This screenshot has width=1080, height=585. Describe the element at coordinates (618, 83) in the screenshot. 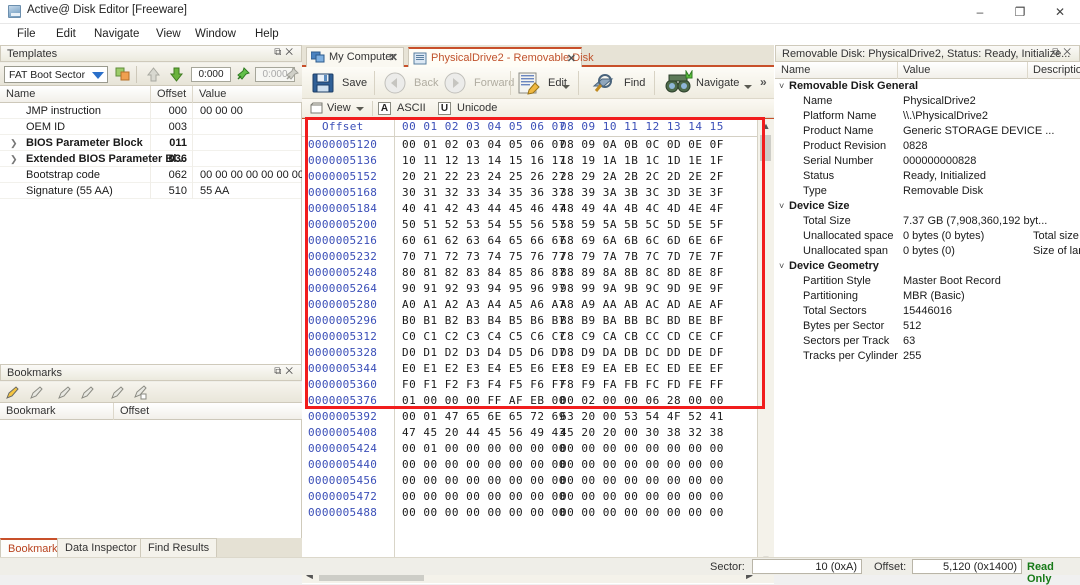

I see `find-button: Find` at that location.